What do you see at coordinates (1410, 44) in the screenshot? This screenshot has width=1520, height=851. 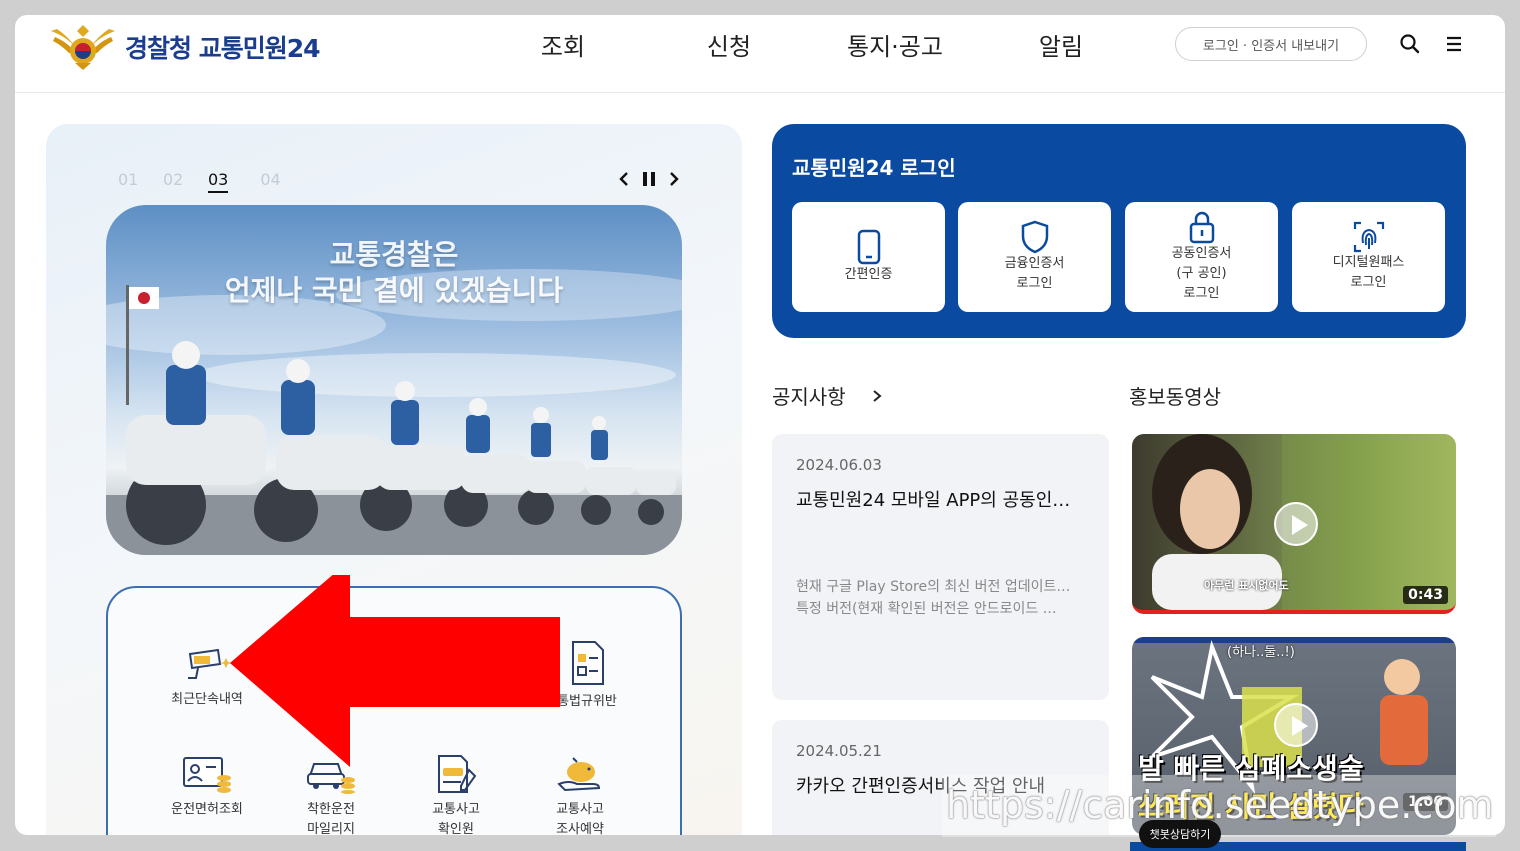 I see `search-icon` at bounding box center [1410, 44].